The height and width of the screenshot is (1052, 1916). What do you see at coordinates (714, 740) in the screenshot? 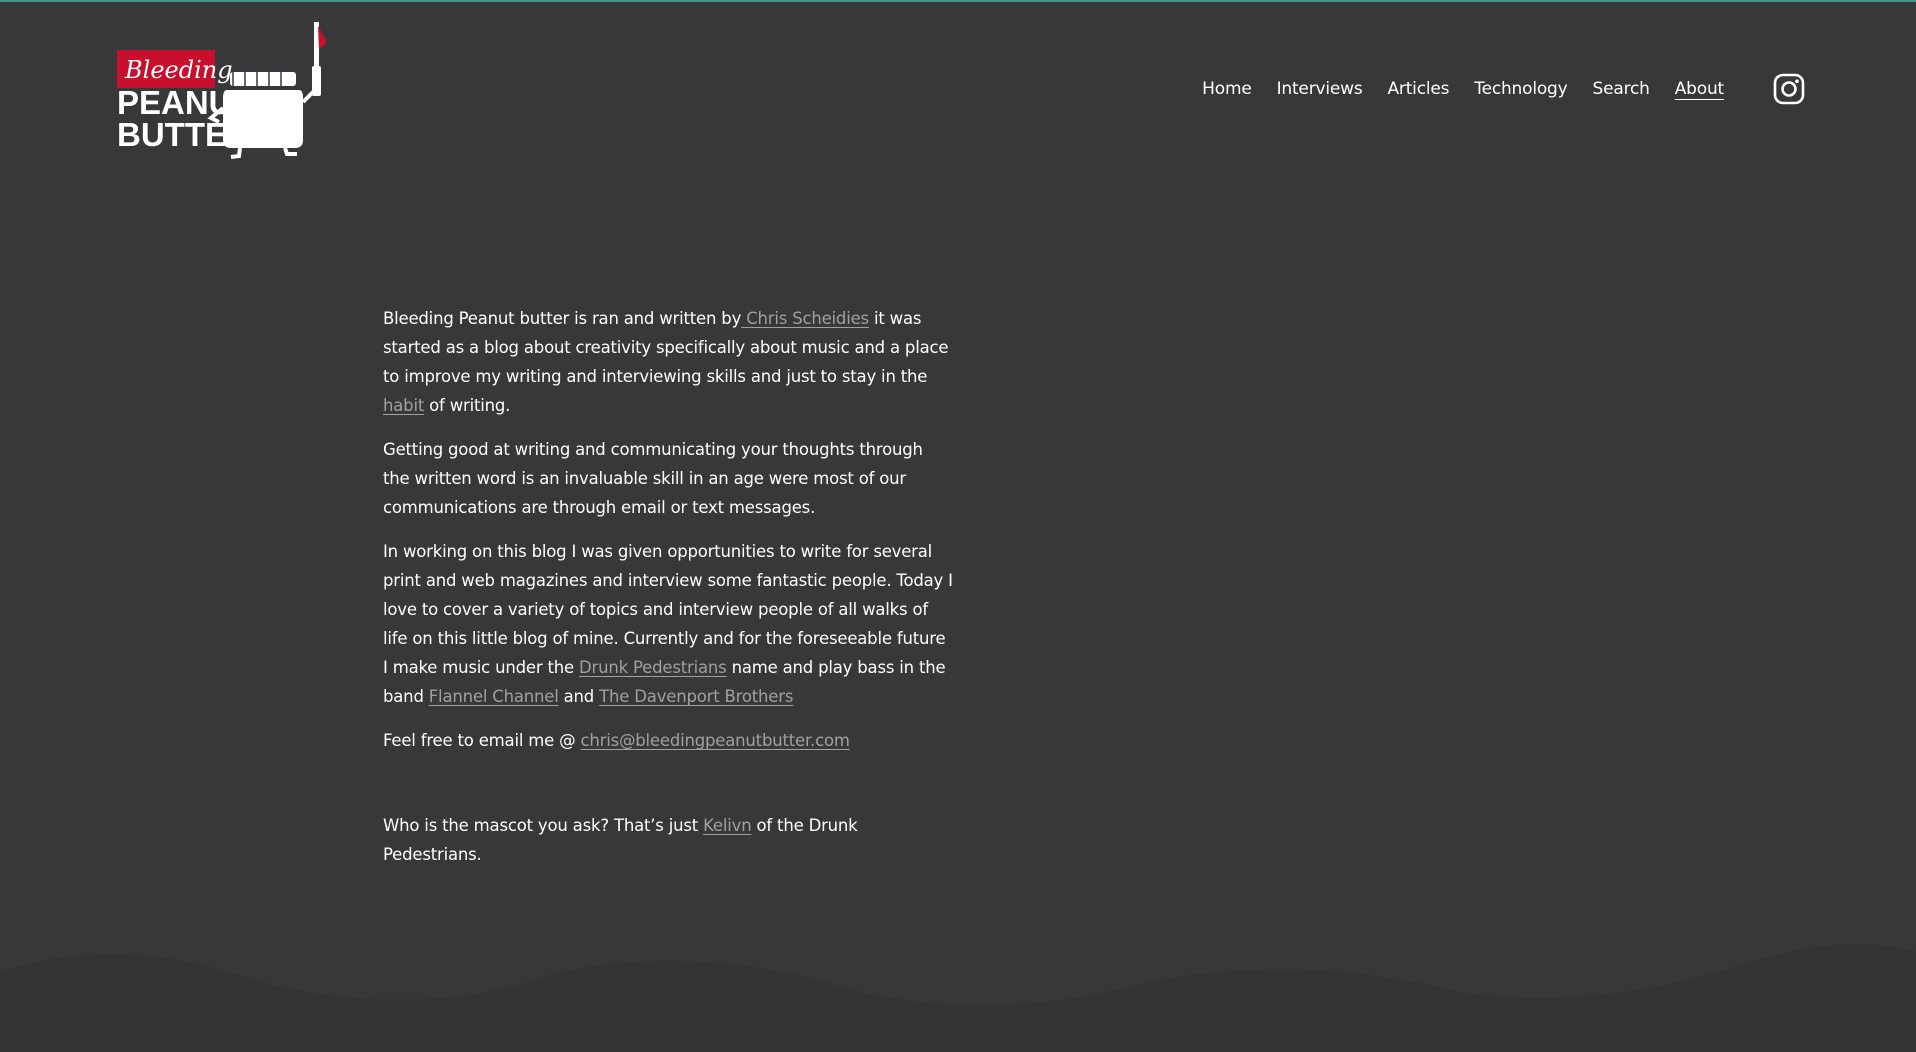
I see `email-link: chris@bleedingpeanutbutter.com` at bounding box center [714, 740].